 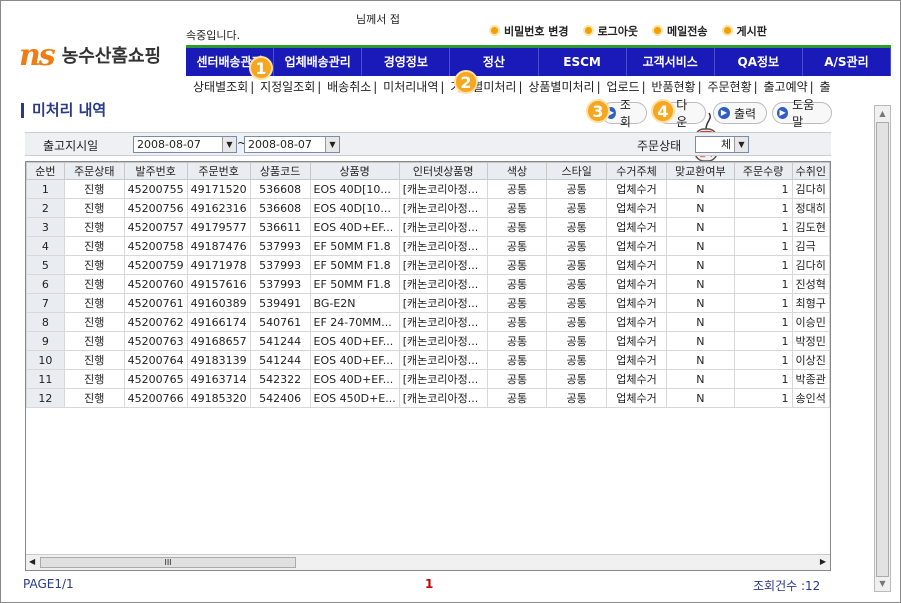 What do you see at coordinates (292, 144) in the screenshot?
I see `date-to-select: 2008-08-07 ▼` at bounding box center [292, 144].